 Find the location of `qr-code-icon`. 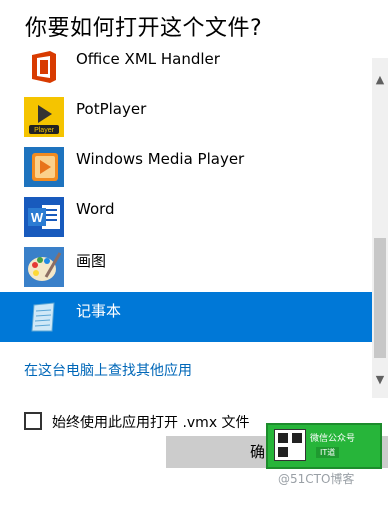

qr-code-icon is located at coordinates (290, 445).